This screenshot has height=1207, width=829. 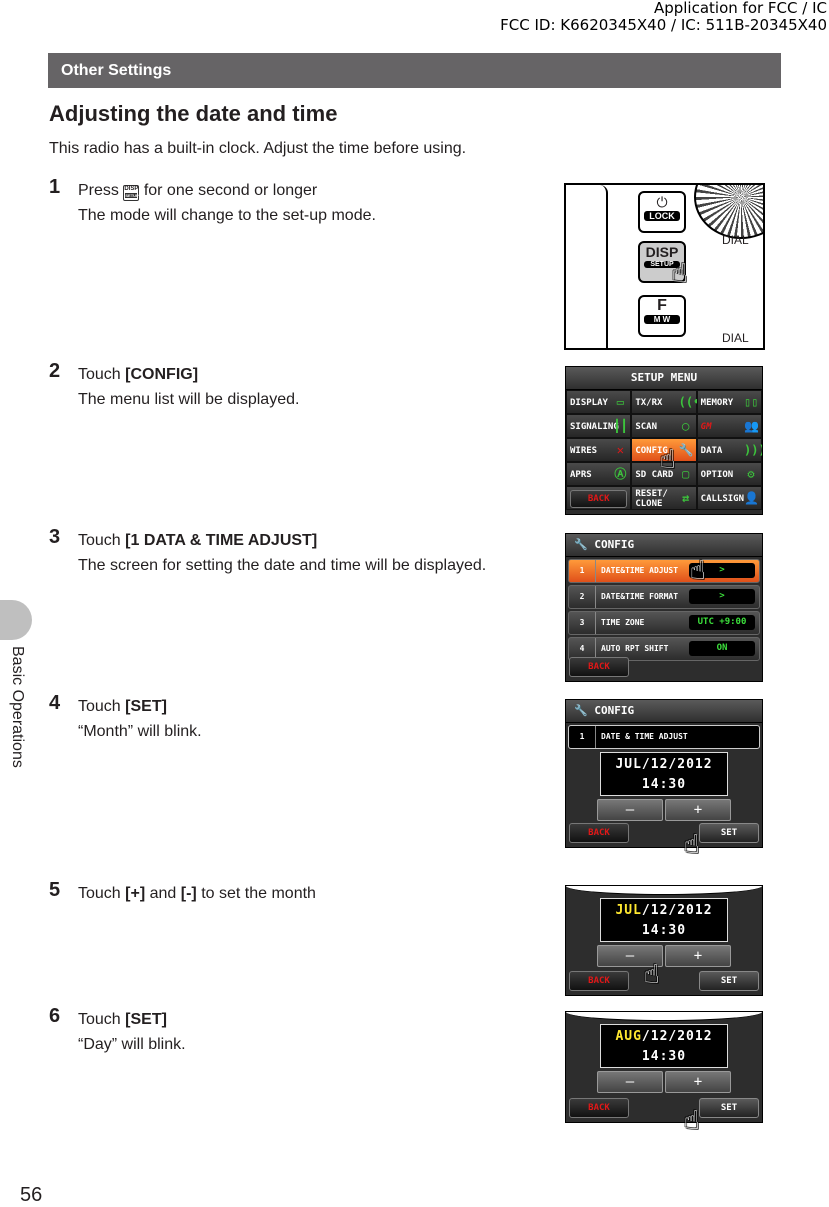 What do you see at coordinates (729, 450) in the screenshot?
I see `menu-data: DATA)))` at bounding box center [729, 450].